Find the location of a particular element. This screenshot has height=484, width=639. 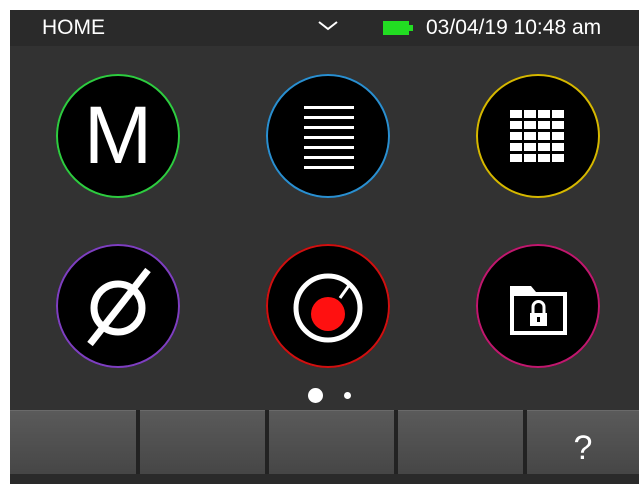

list-app-button is located at coordinates (328, 136).